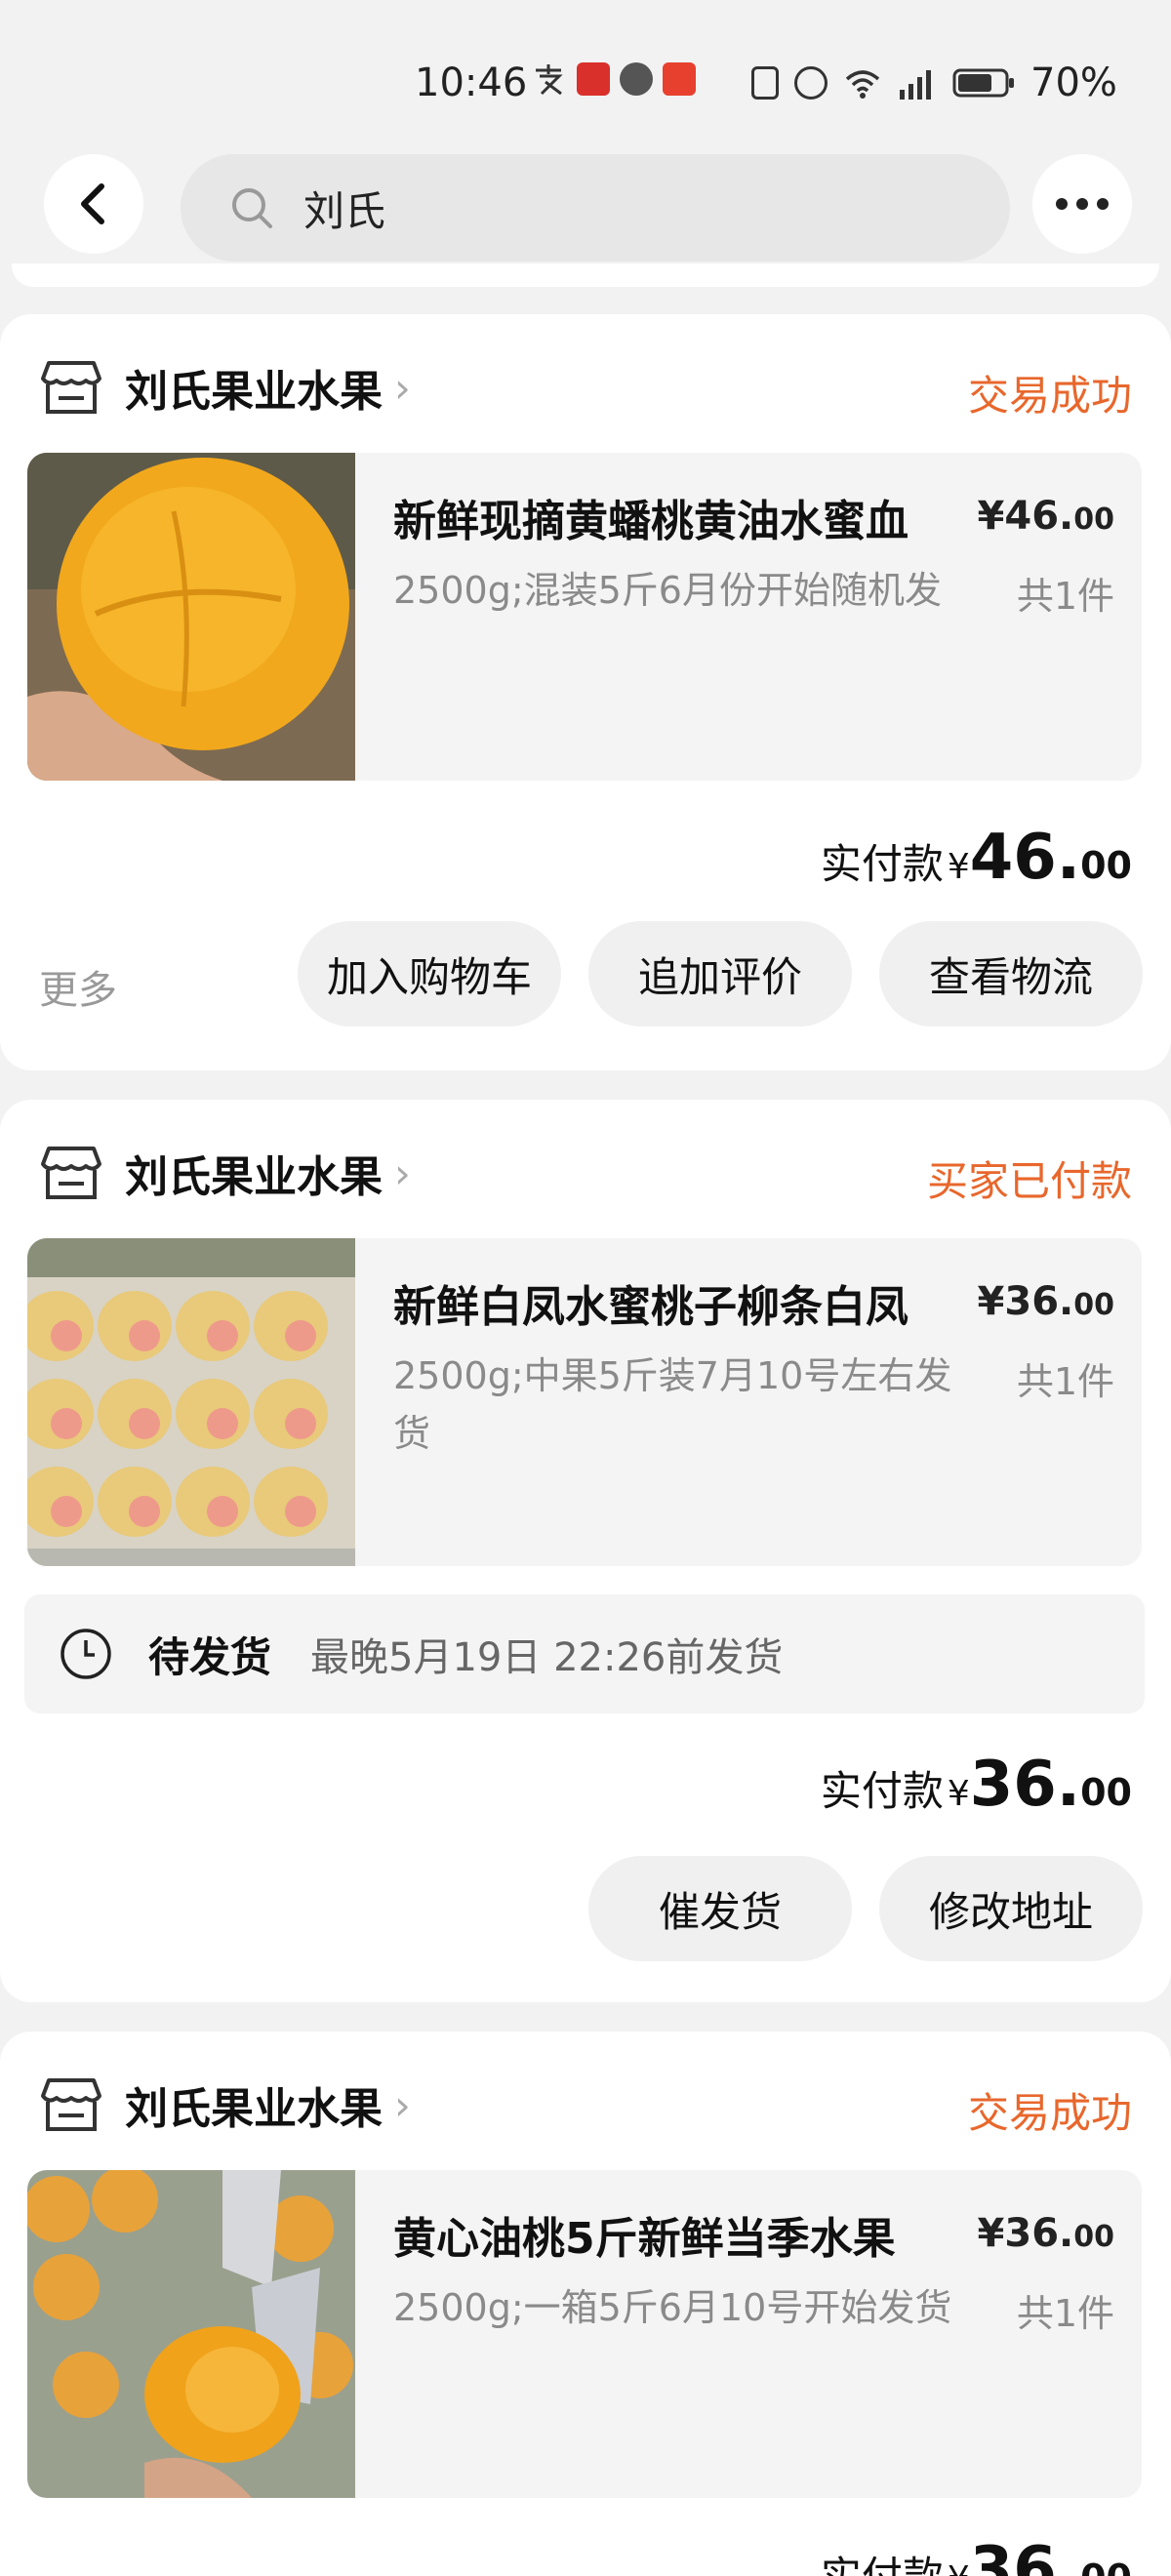  Describe the element at coordinates (720, 1908) in the screenshot. I see `urge-shipping-button: 催发货` at that location.